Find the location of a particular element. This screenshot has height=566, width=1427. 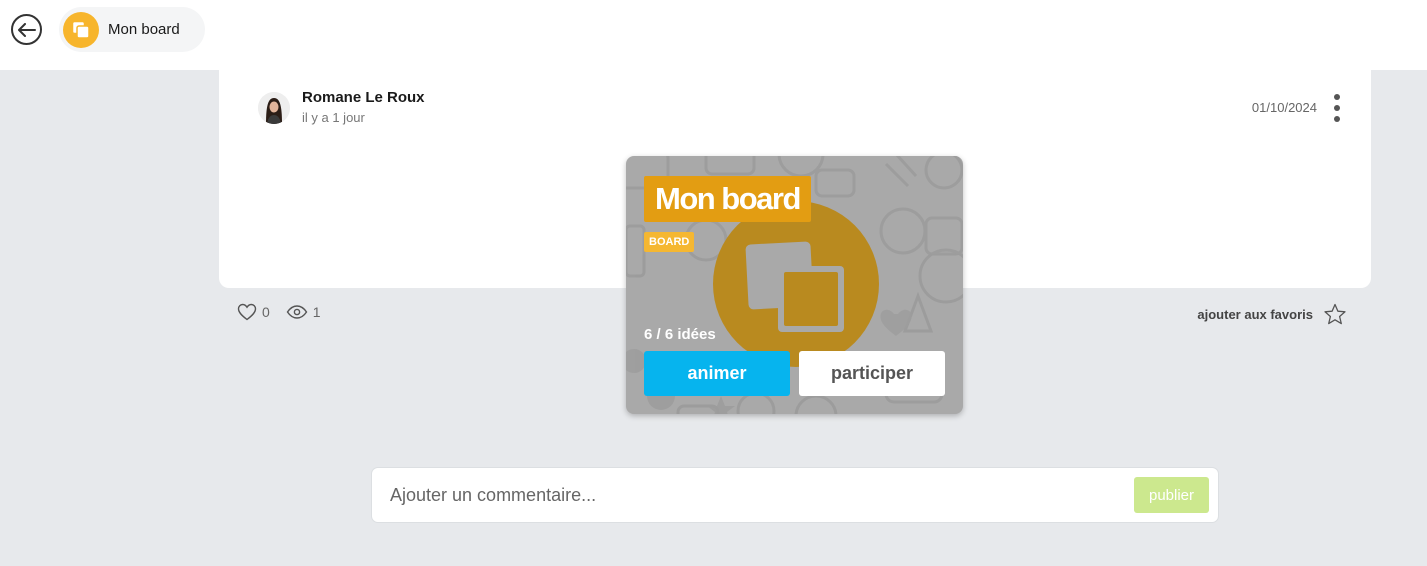

more-vertical-icon is located at coordinates (1337, 108).